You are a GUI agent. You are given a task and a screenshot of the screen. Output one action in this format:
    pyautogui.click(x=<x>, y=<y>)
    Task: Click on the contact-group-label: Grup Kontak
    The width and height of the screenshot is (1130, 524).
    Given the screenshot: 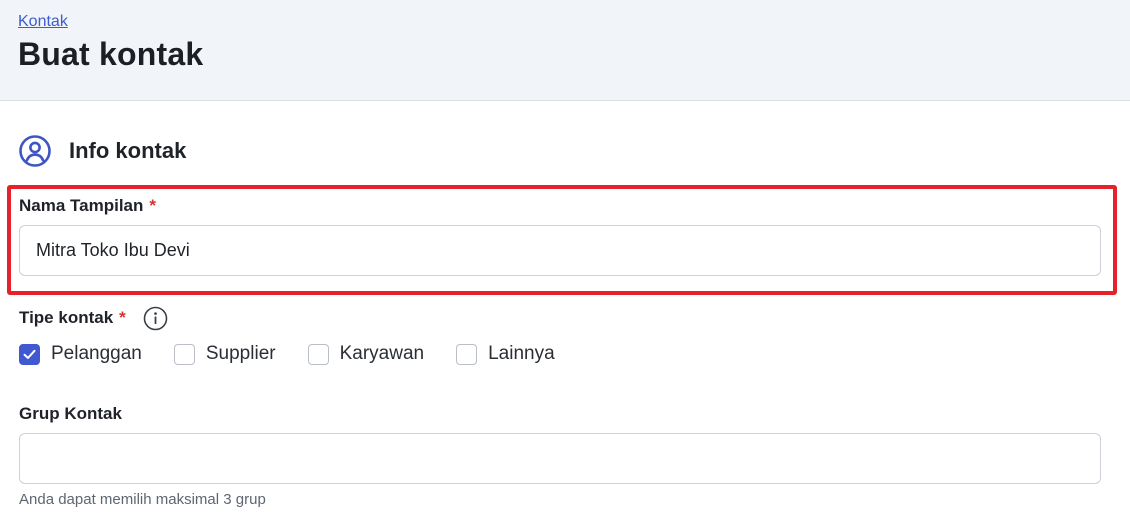 What is the action you would take?
    pyautogui.click(x=70, y=414)
    